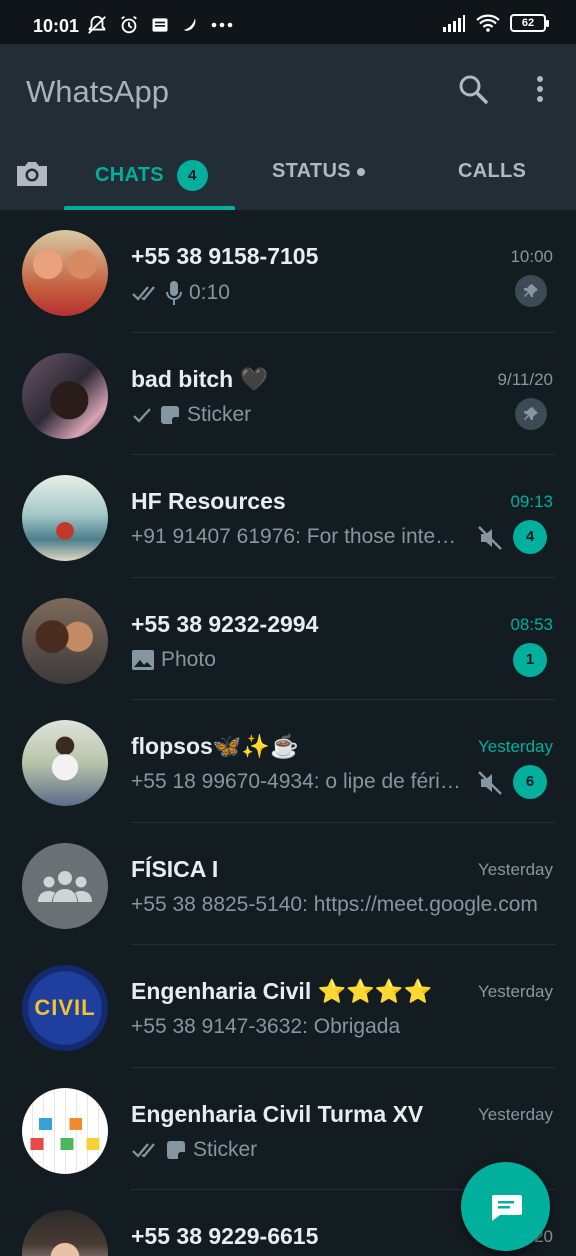 Image resolution: width=576 pixels, height=1256 pixels. Describe the element at coordinates (192, 175) in the screenshot. I see `unread-chats-badge: 4` at that location.